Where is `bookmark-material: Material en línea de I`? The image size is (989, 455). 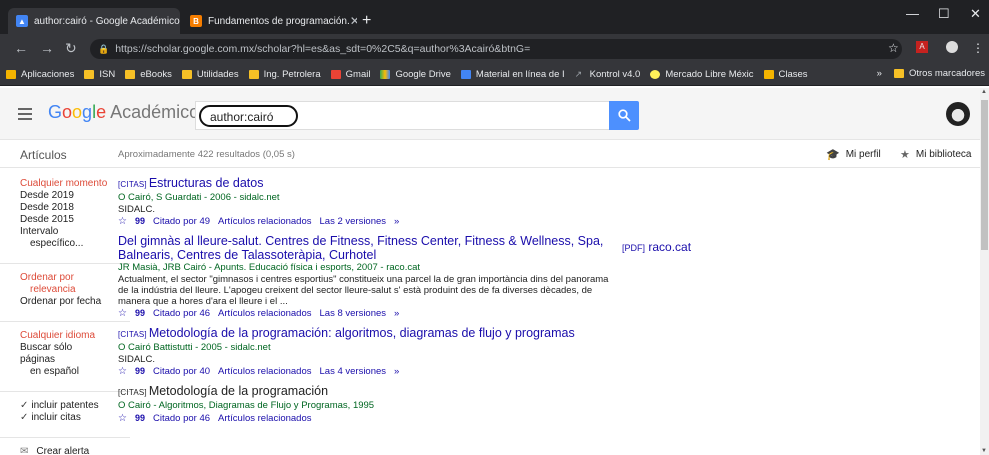 bookmark-material: Material en línea de I is located at coordinates (512, 74).